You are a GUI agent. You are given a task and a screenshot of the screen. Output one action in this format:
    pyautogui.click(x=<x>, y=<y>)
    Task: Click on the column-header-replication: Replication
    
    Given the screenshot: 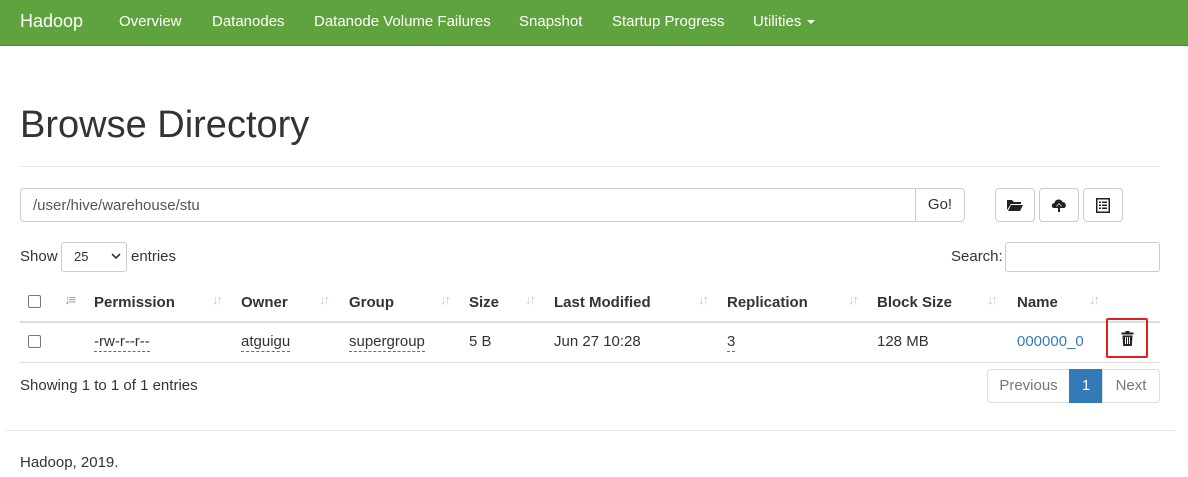 What is the action you would take?
    pyautogui.click(x=767, y=302)
    